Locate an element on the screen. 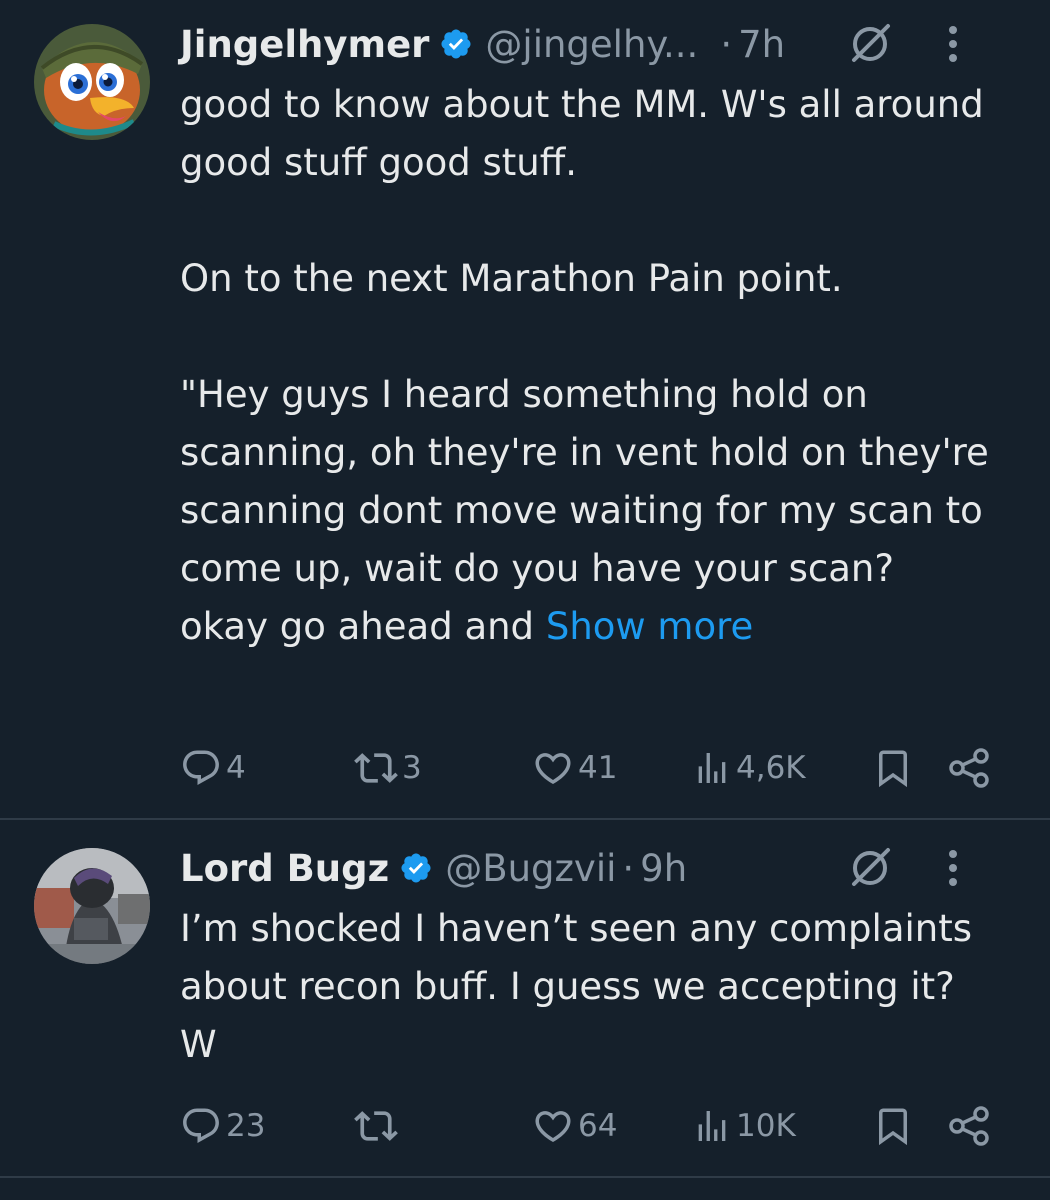 This screenshot has width=1050, height=1200. author-name: Jingelhymer is located at coordinates (304, 44).